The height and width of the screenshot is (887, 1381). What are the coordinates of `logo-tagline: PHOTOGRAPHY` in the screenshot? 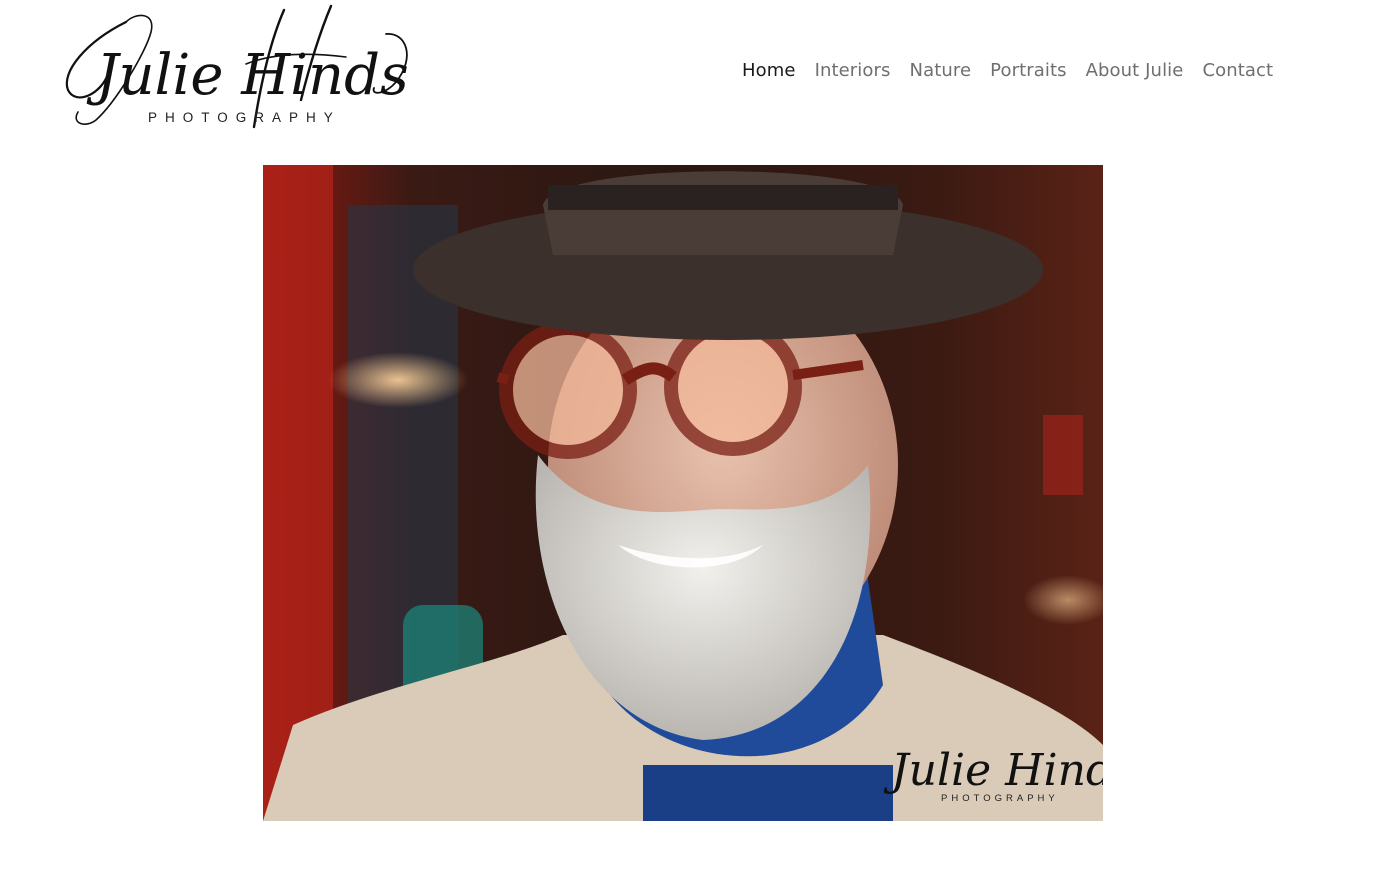 It's located at (244, 117).